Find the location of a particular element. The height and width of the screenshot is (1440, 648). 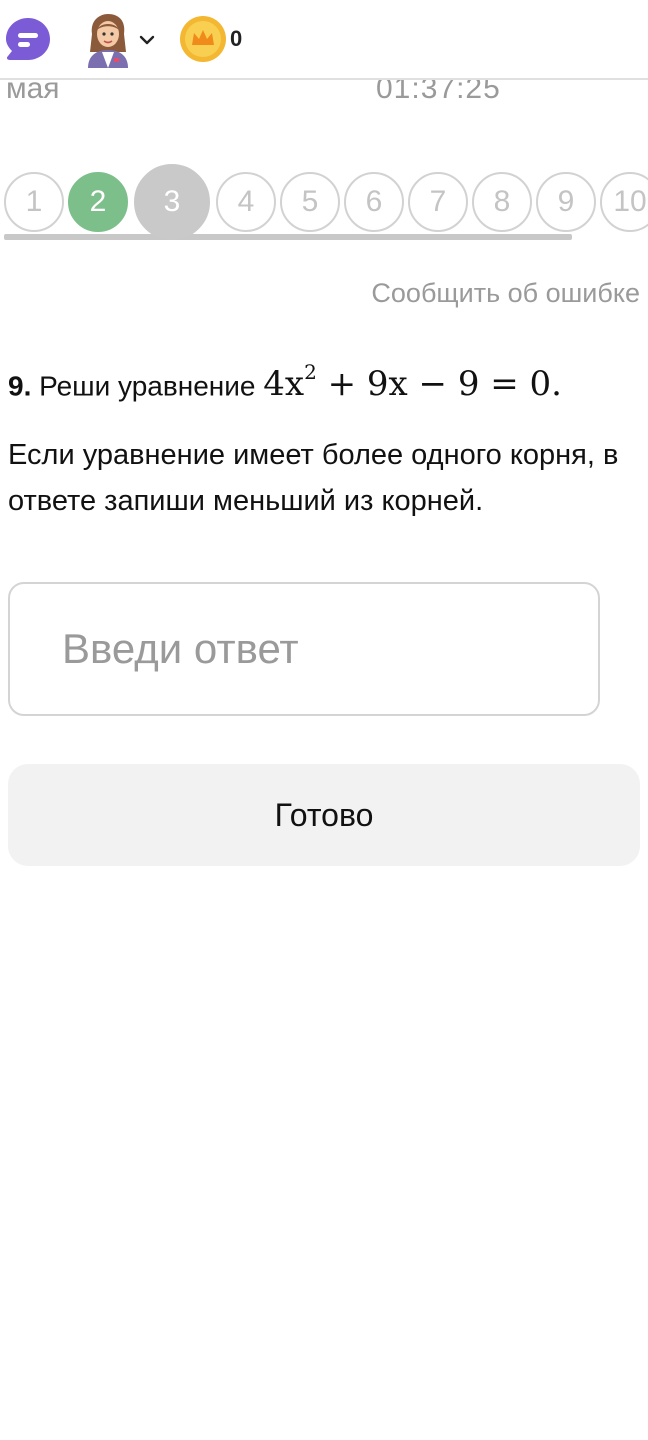

chat-bubble-icon is located at coordinates (28, 40).